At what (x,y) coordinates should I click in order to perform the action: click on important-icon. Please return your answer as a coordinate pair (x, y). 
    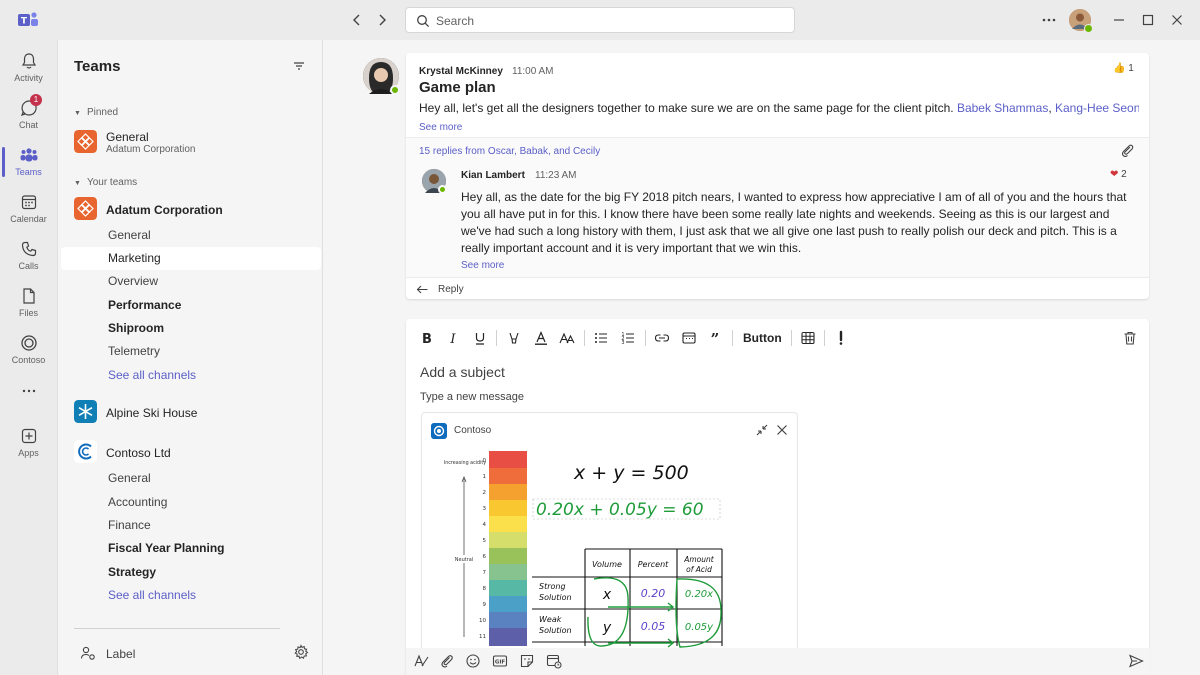
    Looking at the image, I should click on (841, 338).